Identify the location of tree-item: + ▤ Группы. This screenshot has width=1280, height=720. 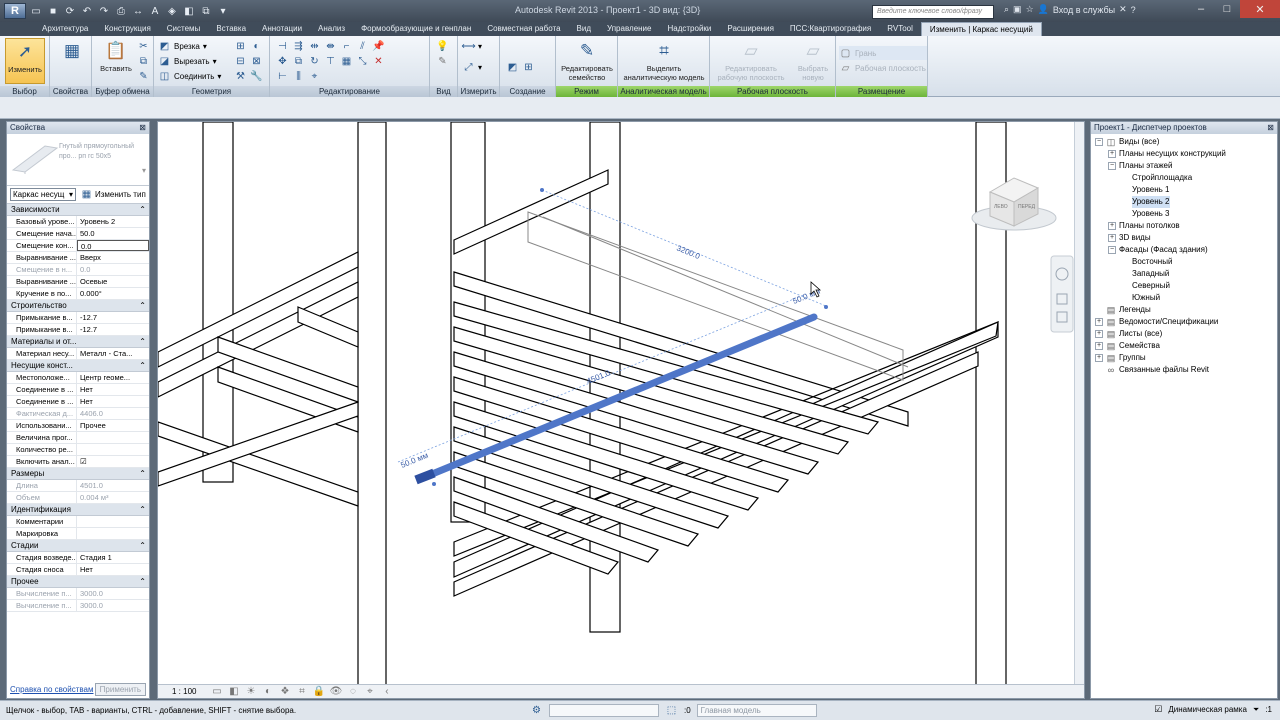
(1186, 358).